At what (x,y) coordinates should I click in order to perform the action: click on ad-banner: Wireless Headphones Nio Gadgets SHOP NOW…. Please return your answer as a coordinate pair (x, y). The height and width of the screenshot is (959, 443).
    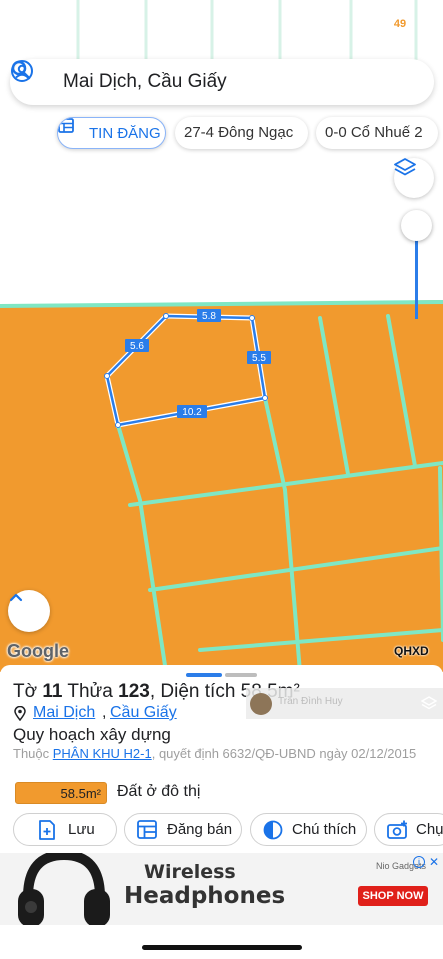
    Looking at the image, I should click on (221, 889).